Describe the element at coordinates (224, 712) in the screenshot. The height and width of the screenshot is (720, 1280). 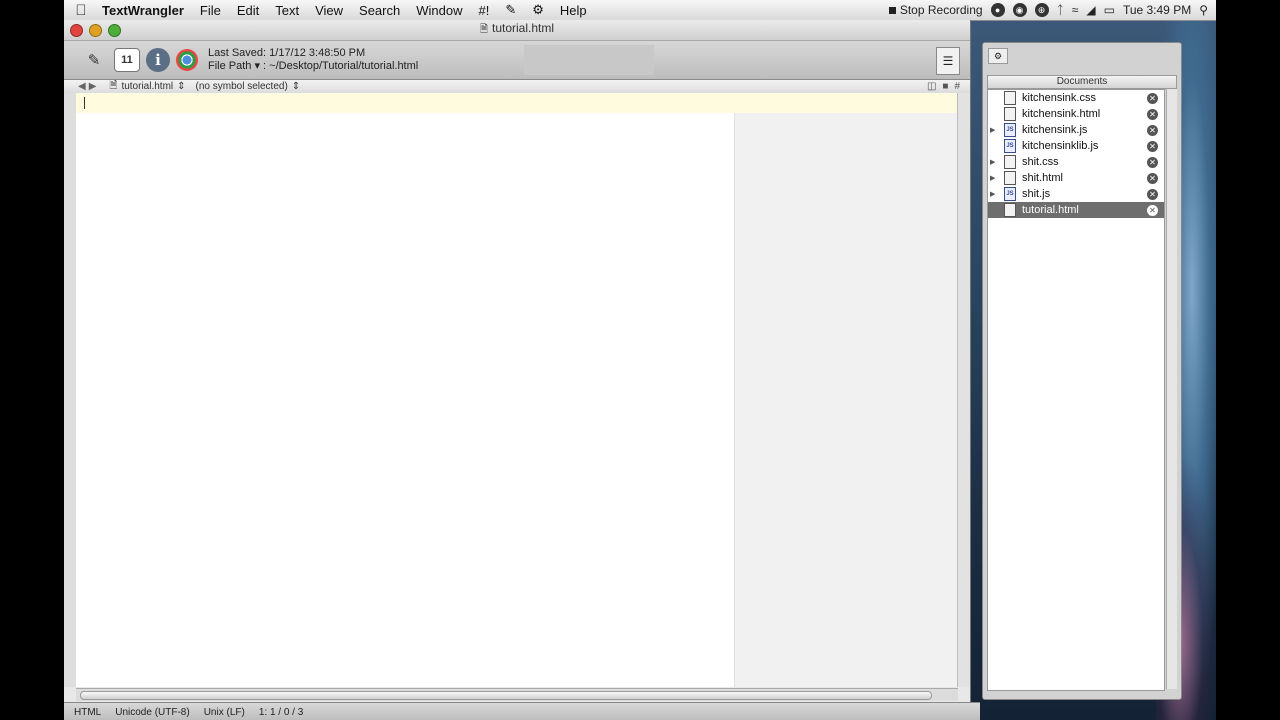
I see `line-endings-popup: Unix (LF)` at that location.